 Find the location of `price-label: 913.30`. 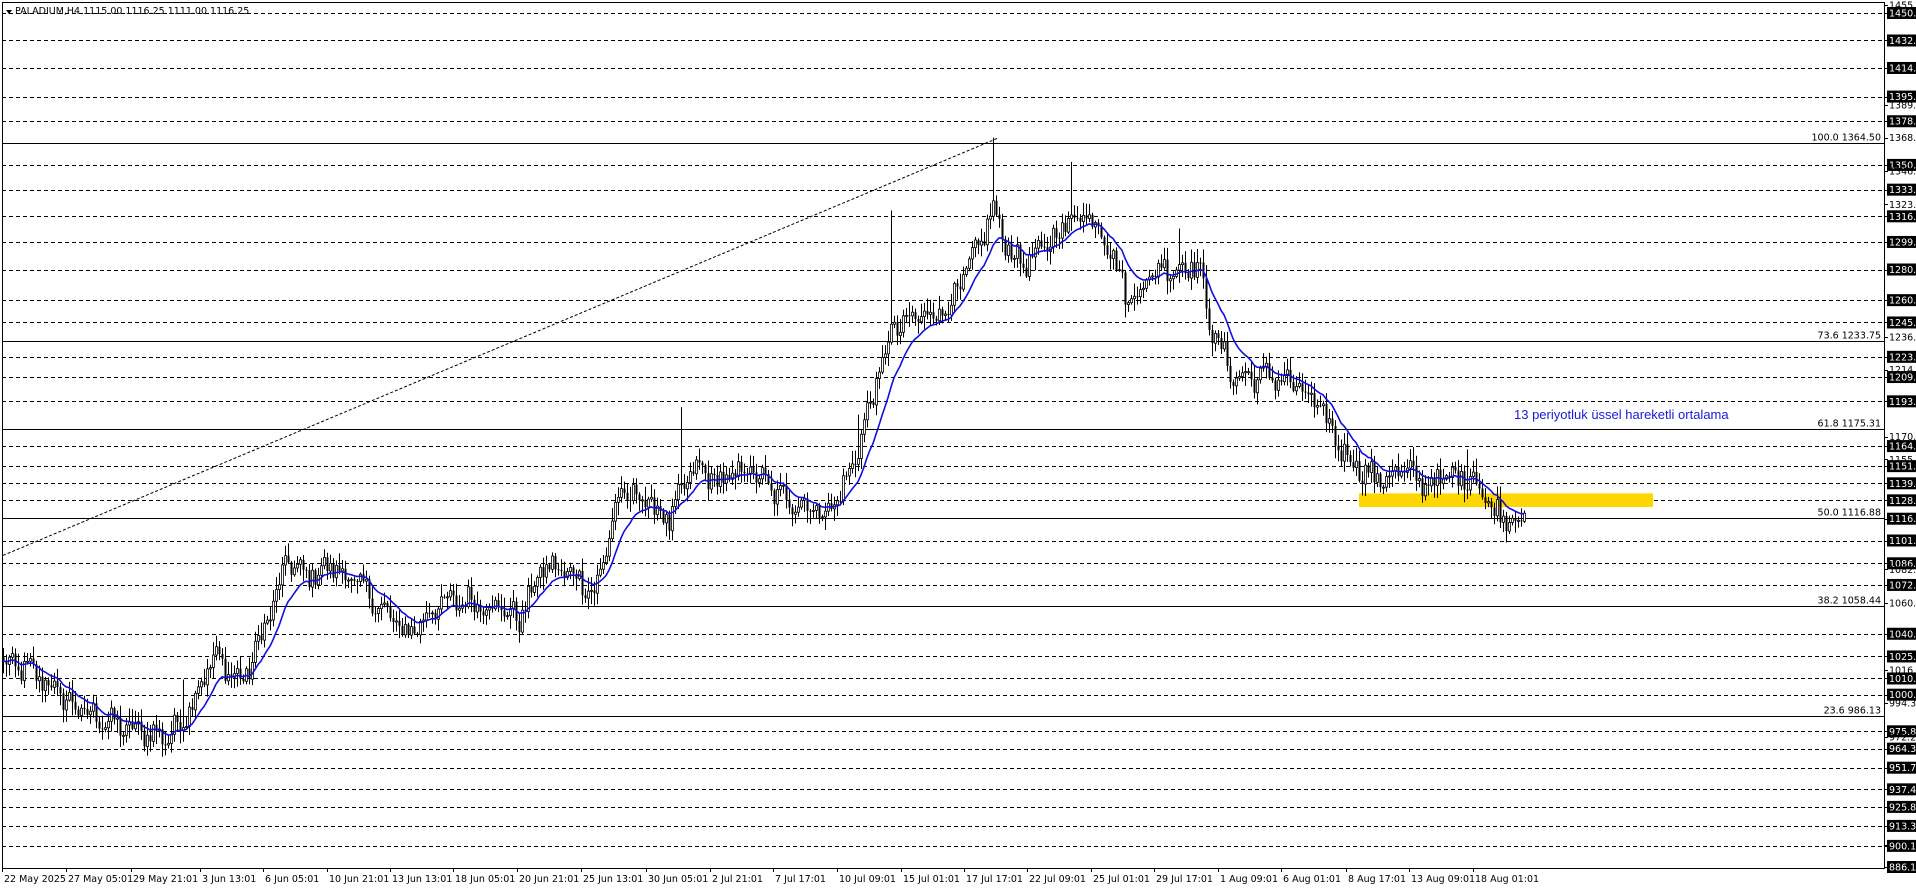

price-label: 913.30 is located at coordinates (1902, 826).